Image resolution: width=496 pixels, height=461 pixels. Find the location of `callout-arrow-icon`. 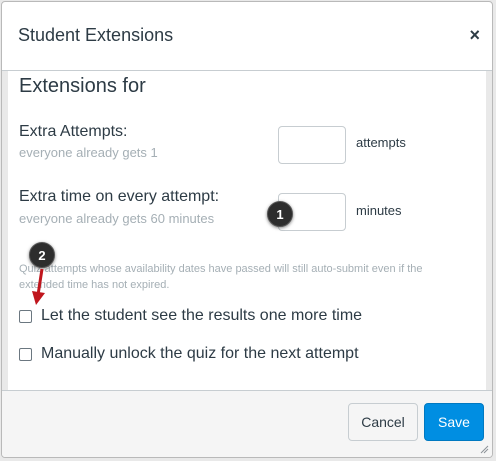

callout-arrow-icon is located at coordinates (38, 286).